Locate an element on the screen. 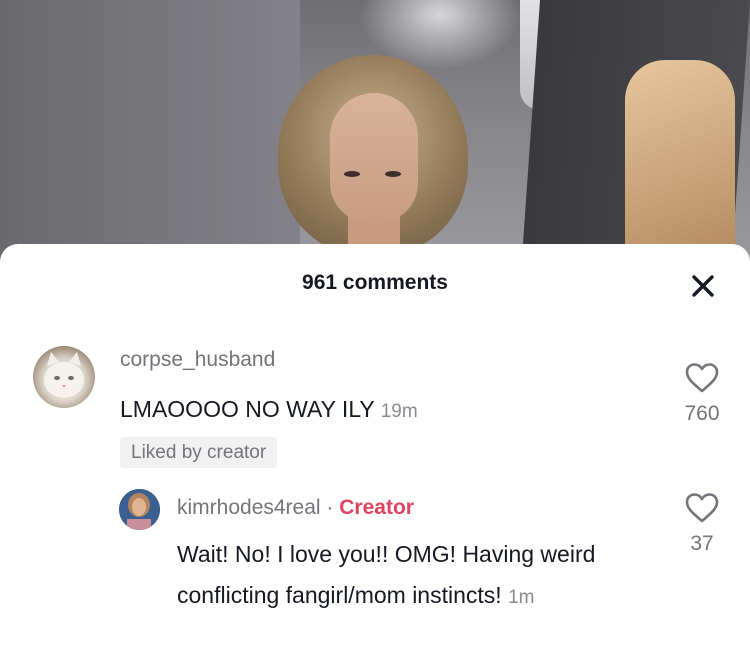 This screenshot has width=750, height=666. comment-body: LMAOOOO NO WAY ILY is located at coordinates (247, 409).